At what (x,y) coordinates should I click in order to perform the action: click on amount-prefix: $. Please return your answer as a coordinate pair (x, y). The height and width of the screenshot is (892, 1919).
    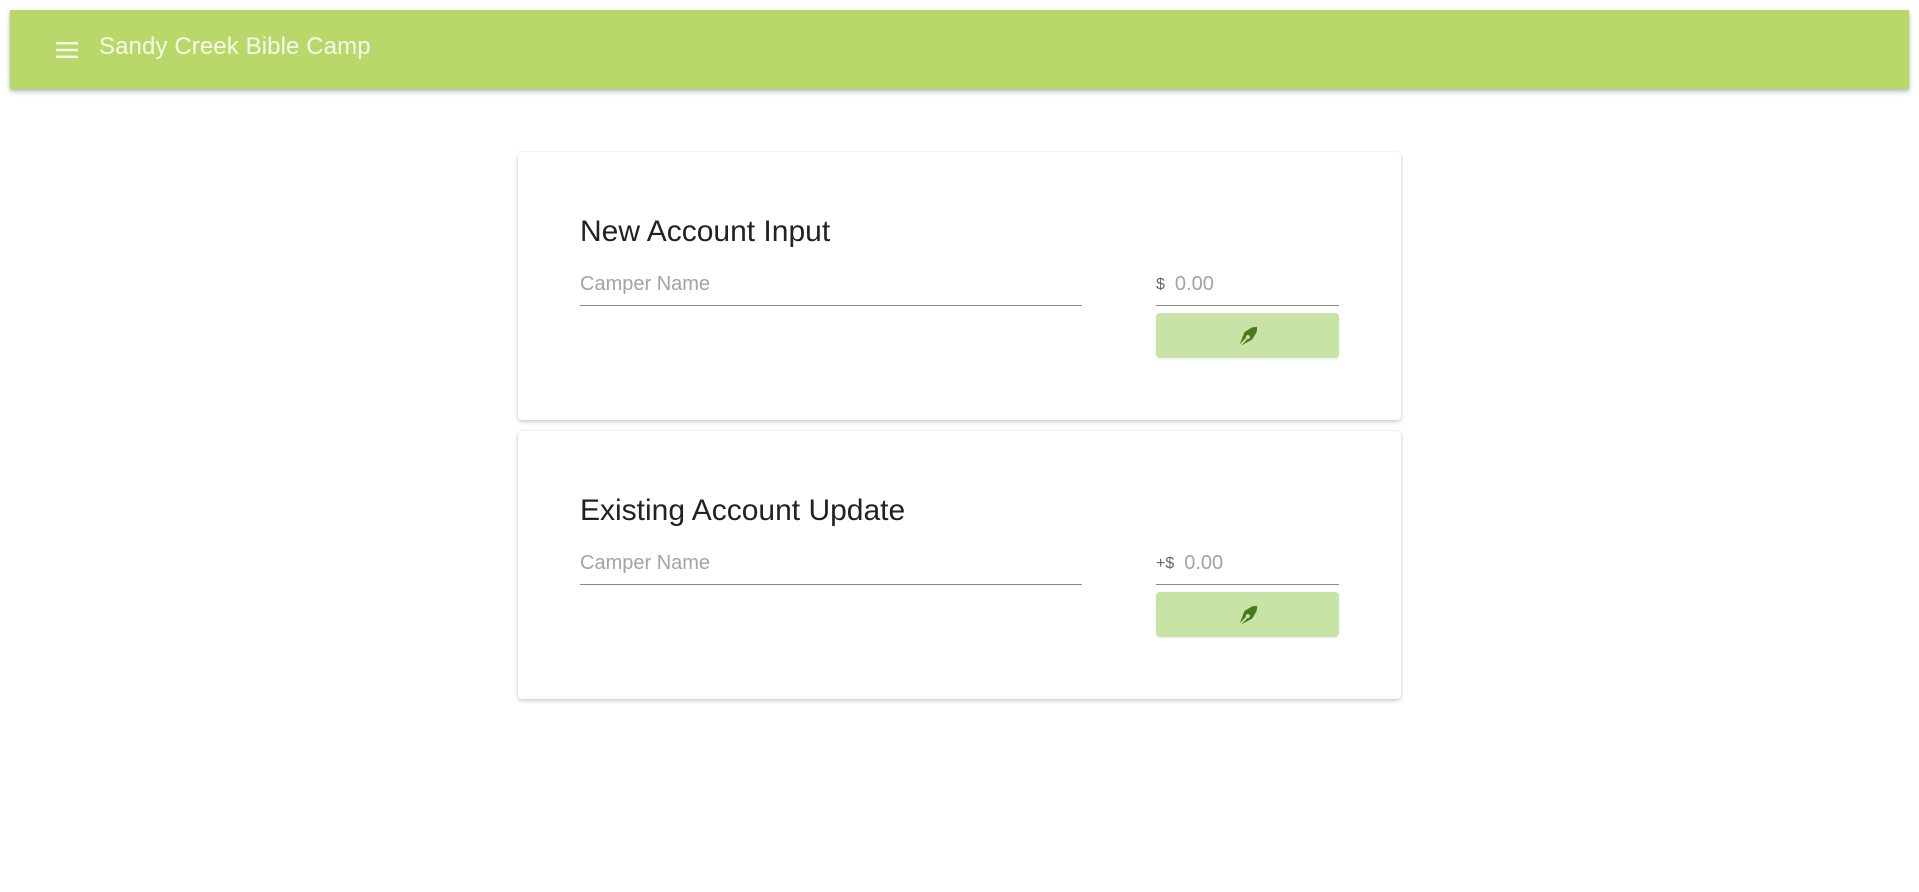
    Looking at the image, I should click on (1160, 284).